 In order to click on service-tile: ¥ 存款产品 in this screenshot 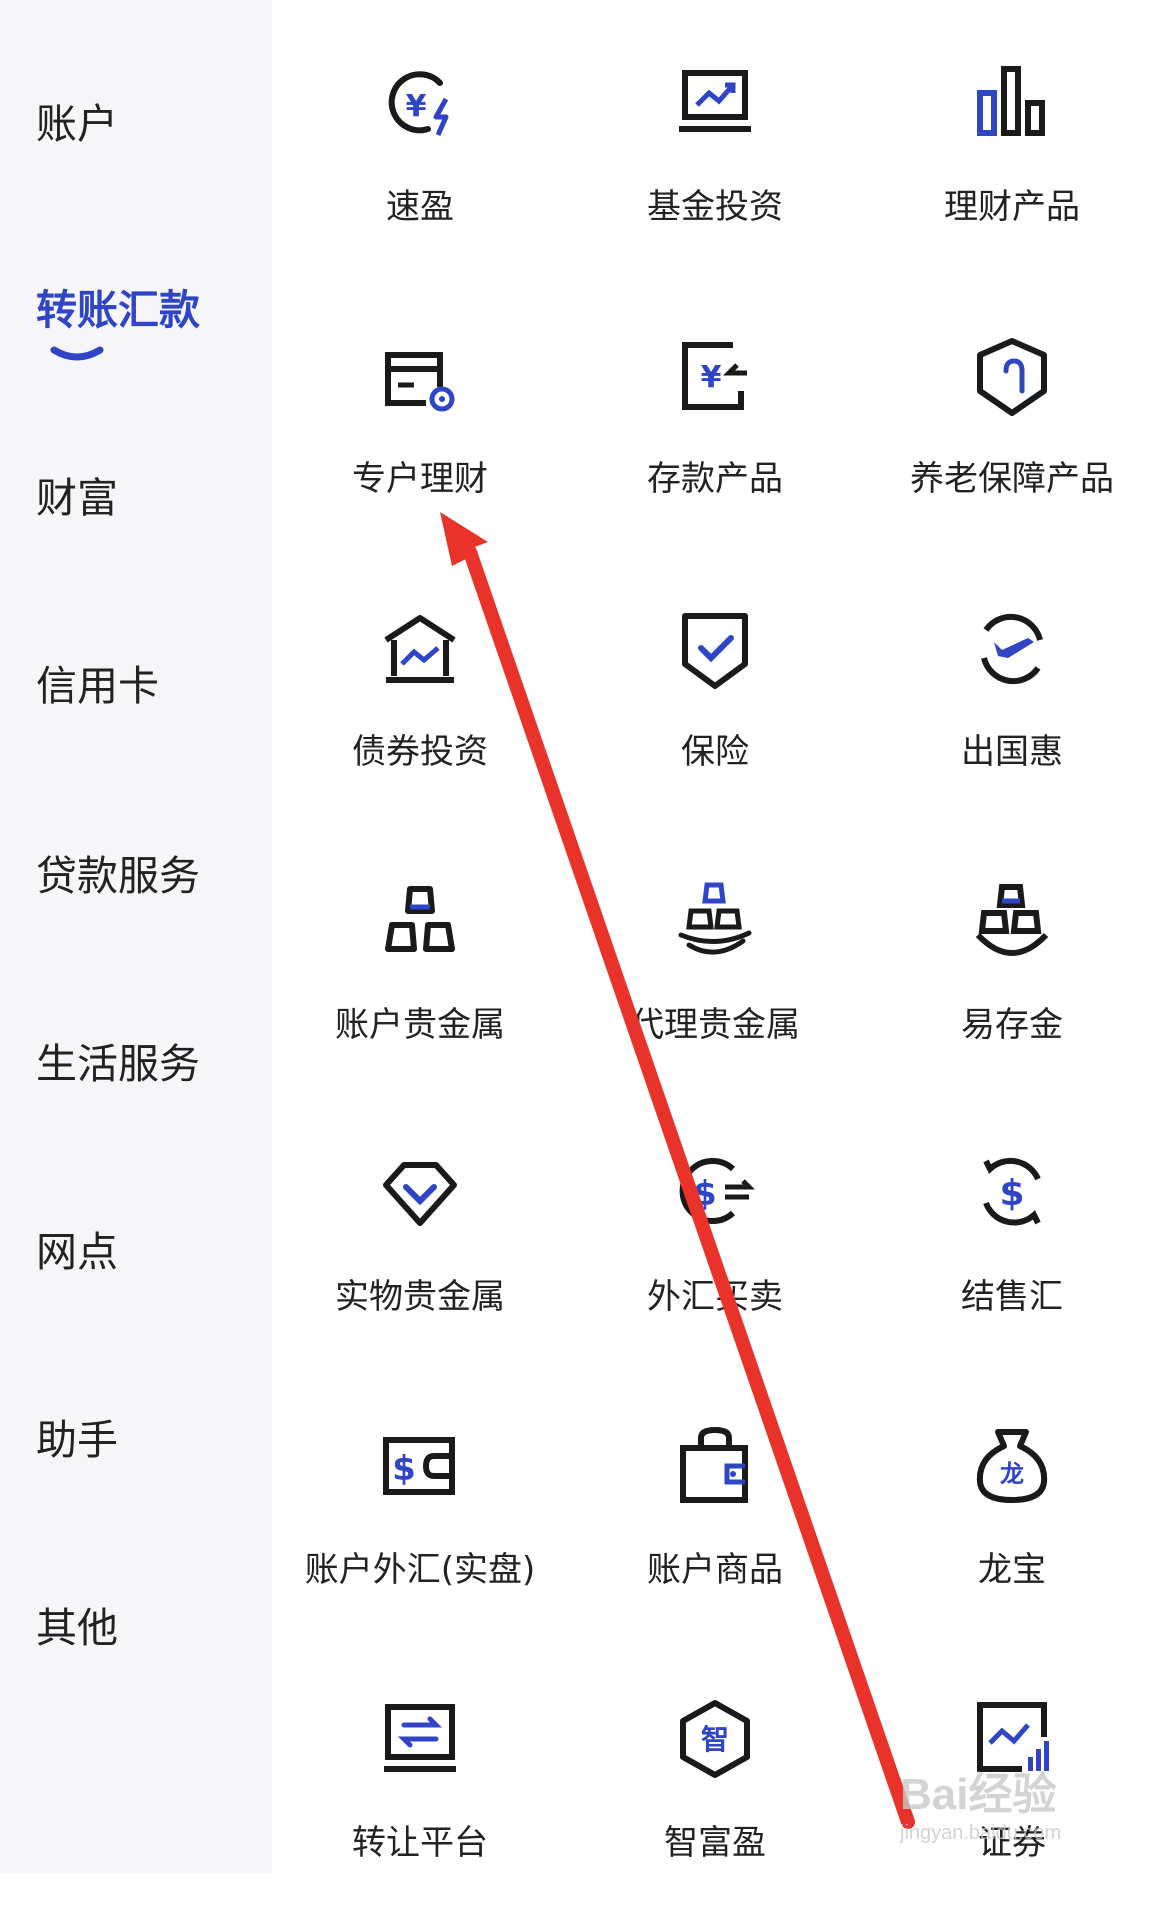, I will do `click(715, 422)`.